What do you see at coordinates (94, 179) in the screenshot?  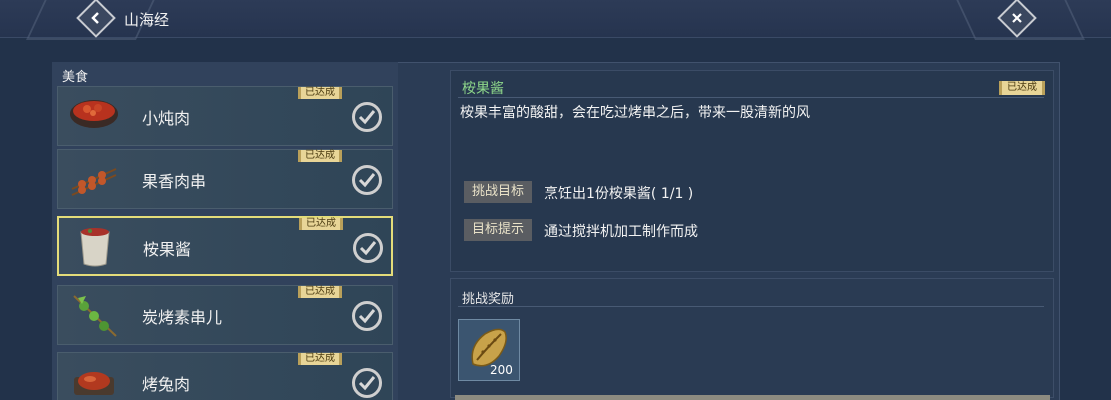 I see `skewer-icon` at bounding box center [94, 179].